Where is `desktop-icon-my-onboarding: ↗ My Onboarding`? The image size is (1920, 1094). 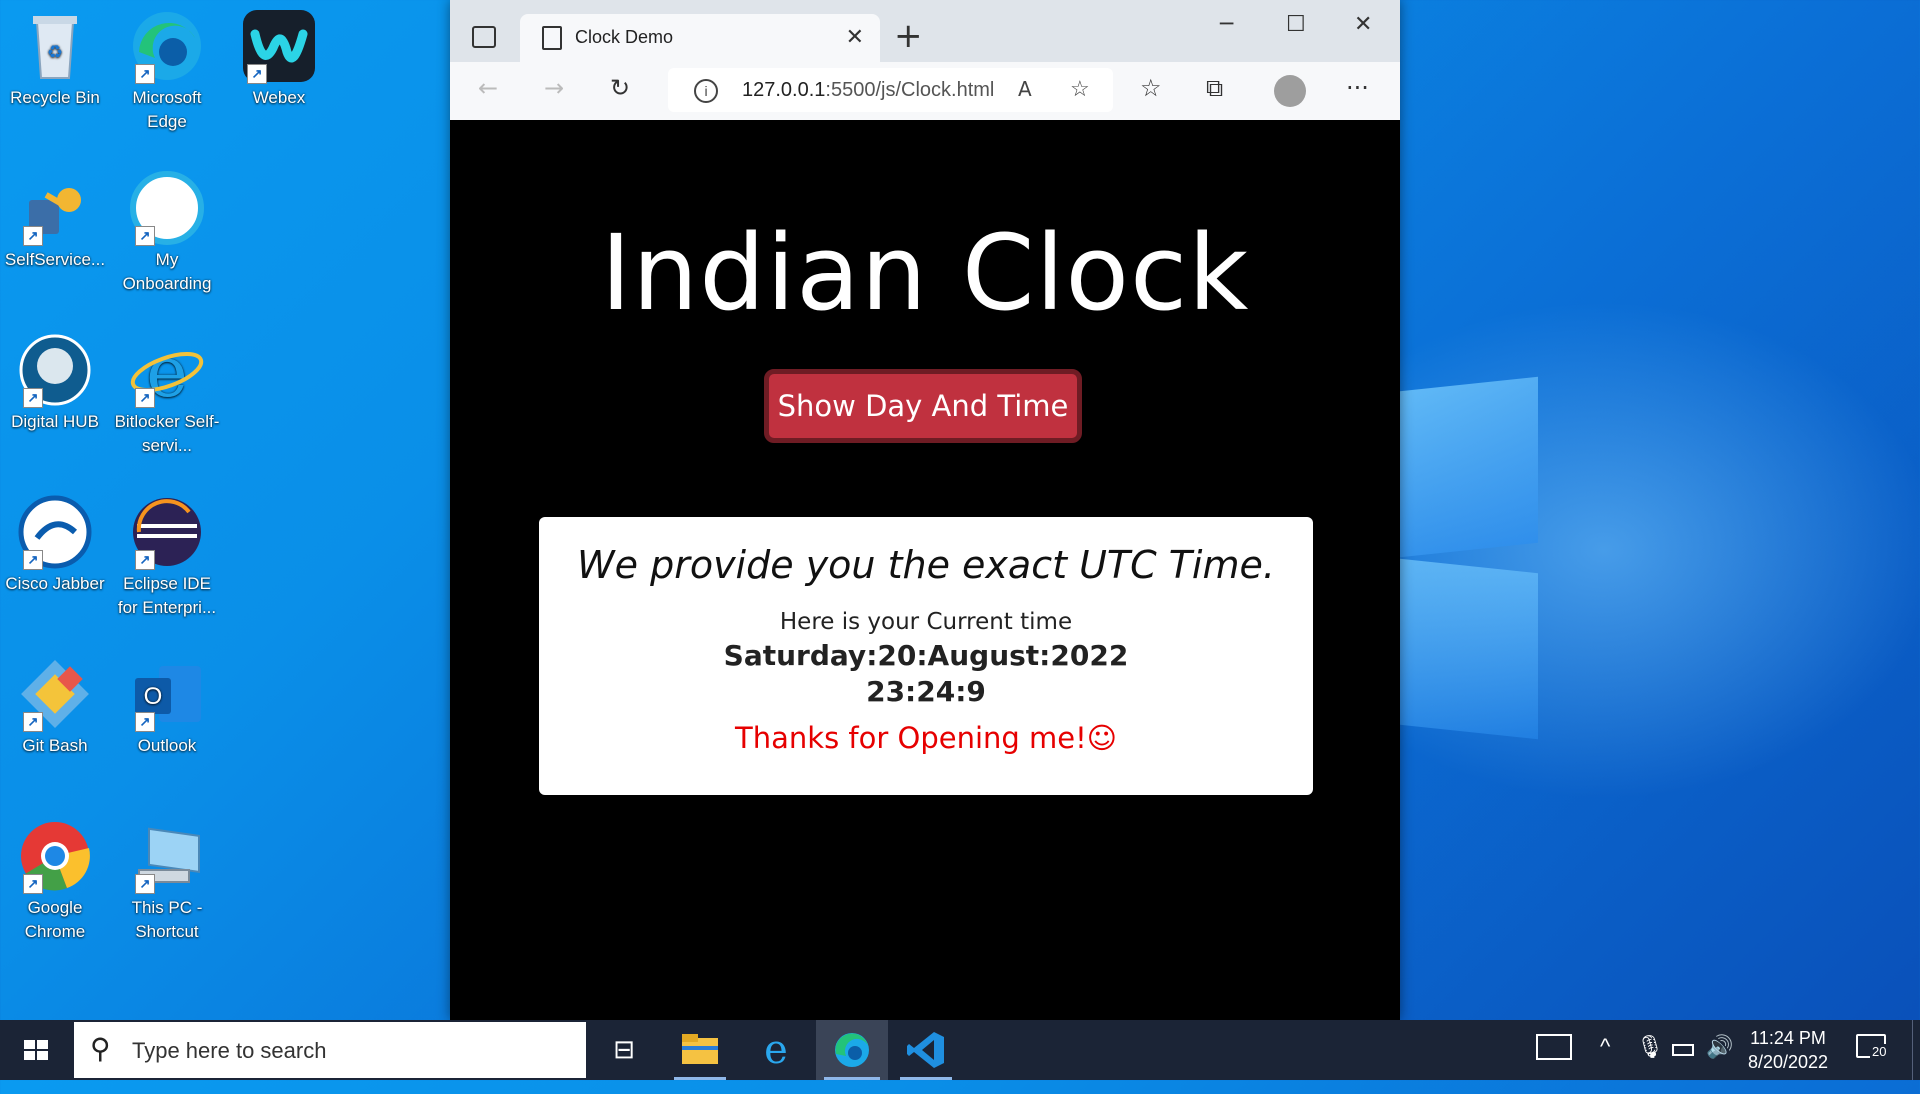
desktop-icon-my-onboarding: ↗ My Onboarding is located at coordinates (167, 233).